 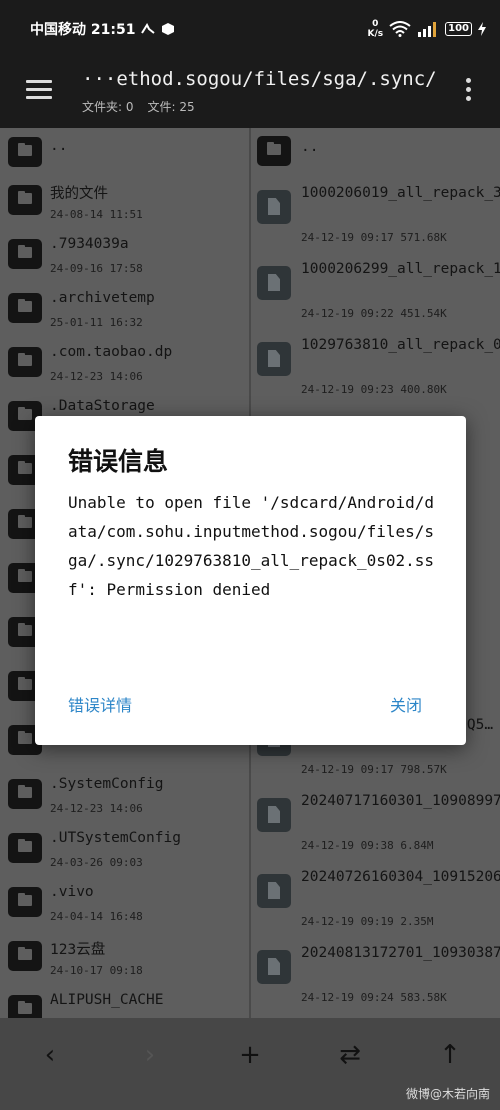 What do you see at coordinates (96, 268) in the screenshot?
I see `item-meta: 24-09-16 17:58` at bounding box center [96, 268].